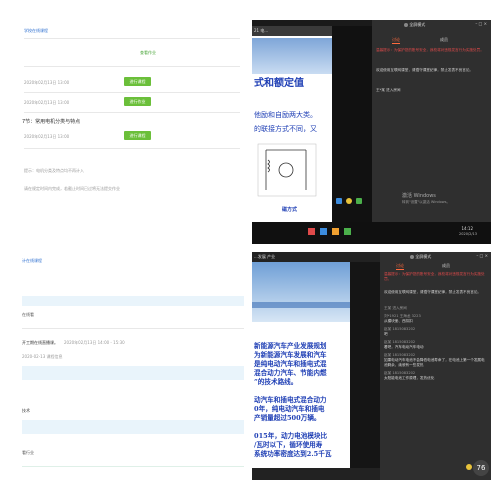 The height and width of the screenshot is (497, 497). I want to click on window-title: ...发展 产业, so click(265, 256).